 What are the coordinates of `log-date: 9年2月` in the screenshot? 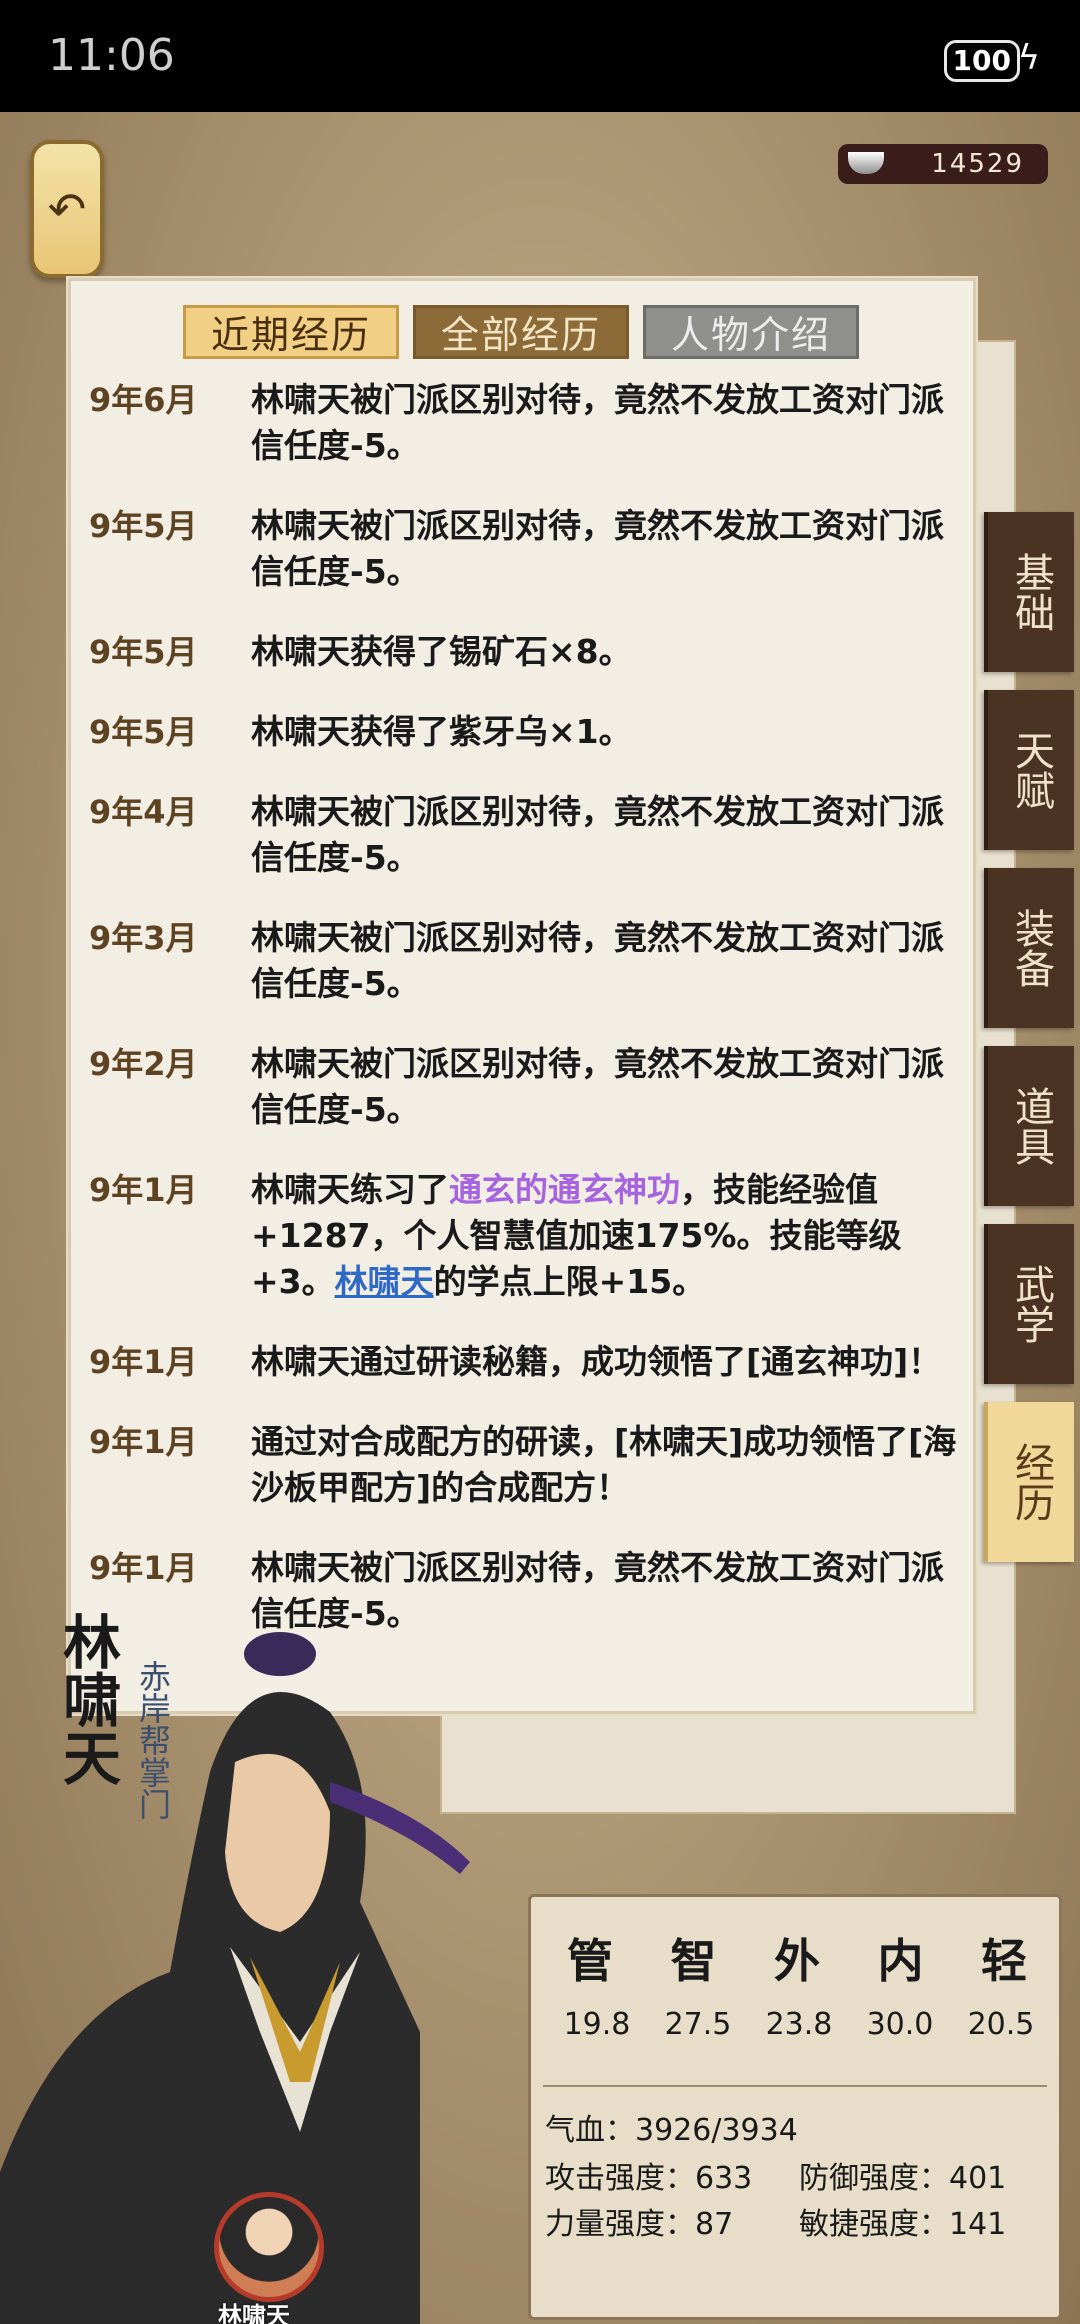 It's located at (143, 1064).